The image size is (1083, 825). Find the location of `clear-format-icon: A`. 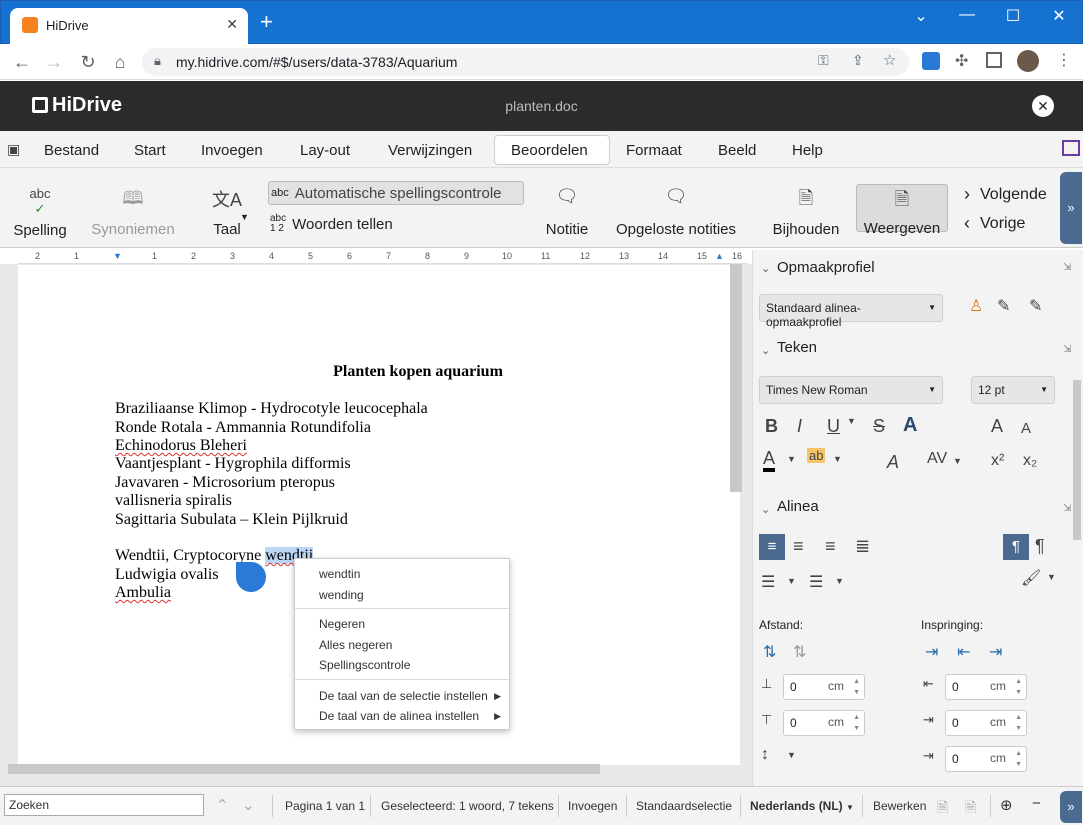

clear-format-icon: A is located at coordinates (893, 462).